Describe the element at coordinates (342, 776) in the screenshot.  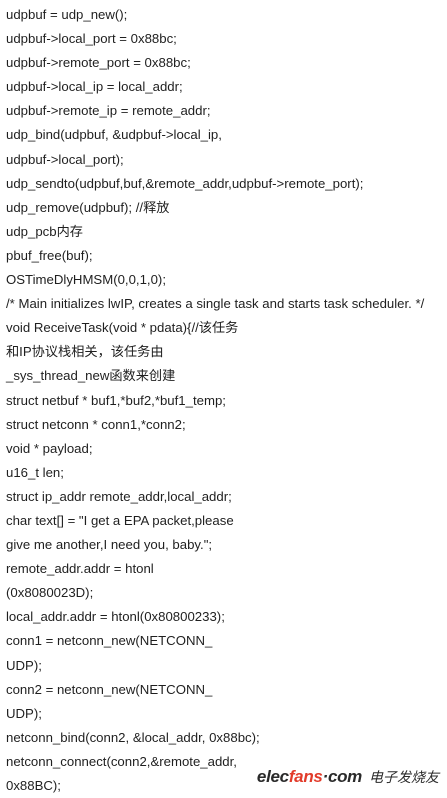
I see `watermark-logo-part2: ·com` at that location.